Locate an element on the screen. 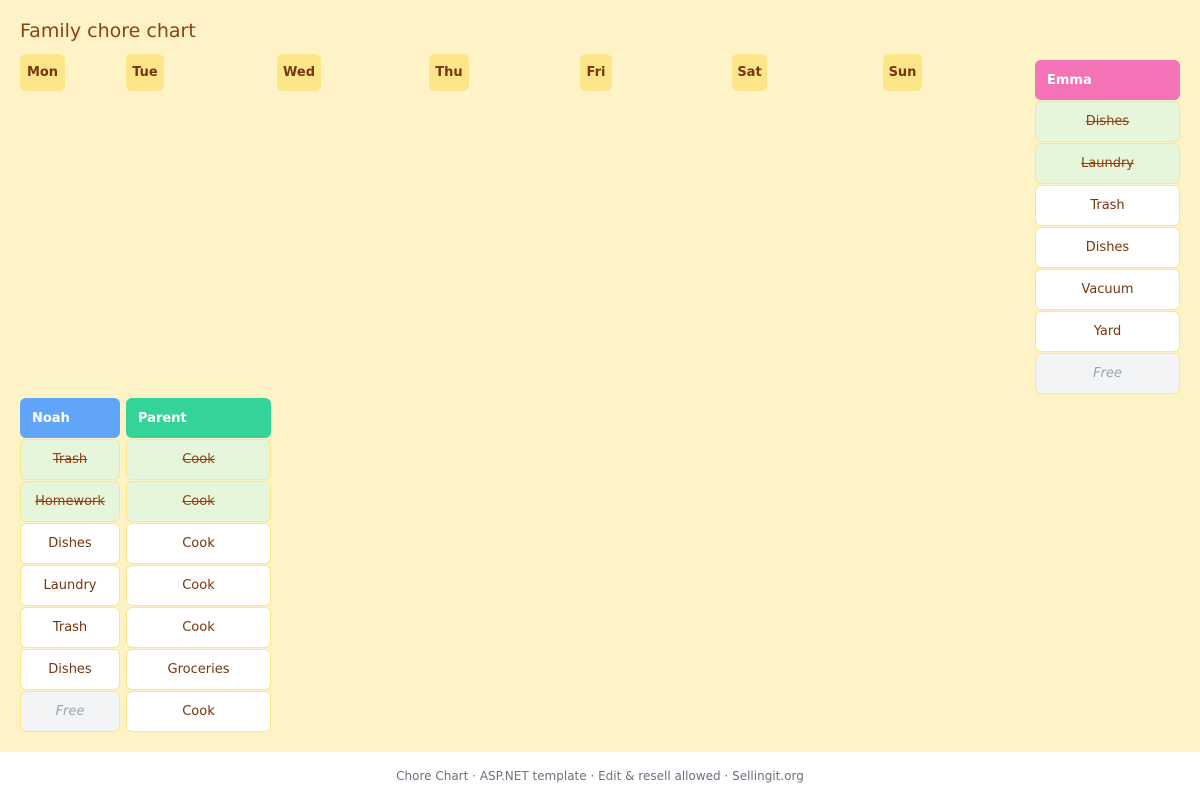 This screenshot has height=800, width=1200. chore-item: Vacuum is located at coordinates (1107, 289).